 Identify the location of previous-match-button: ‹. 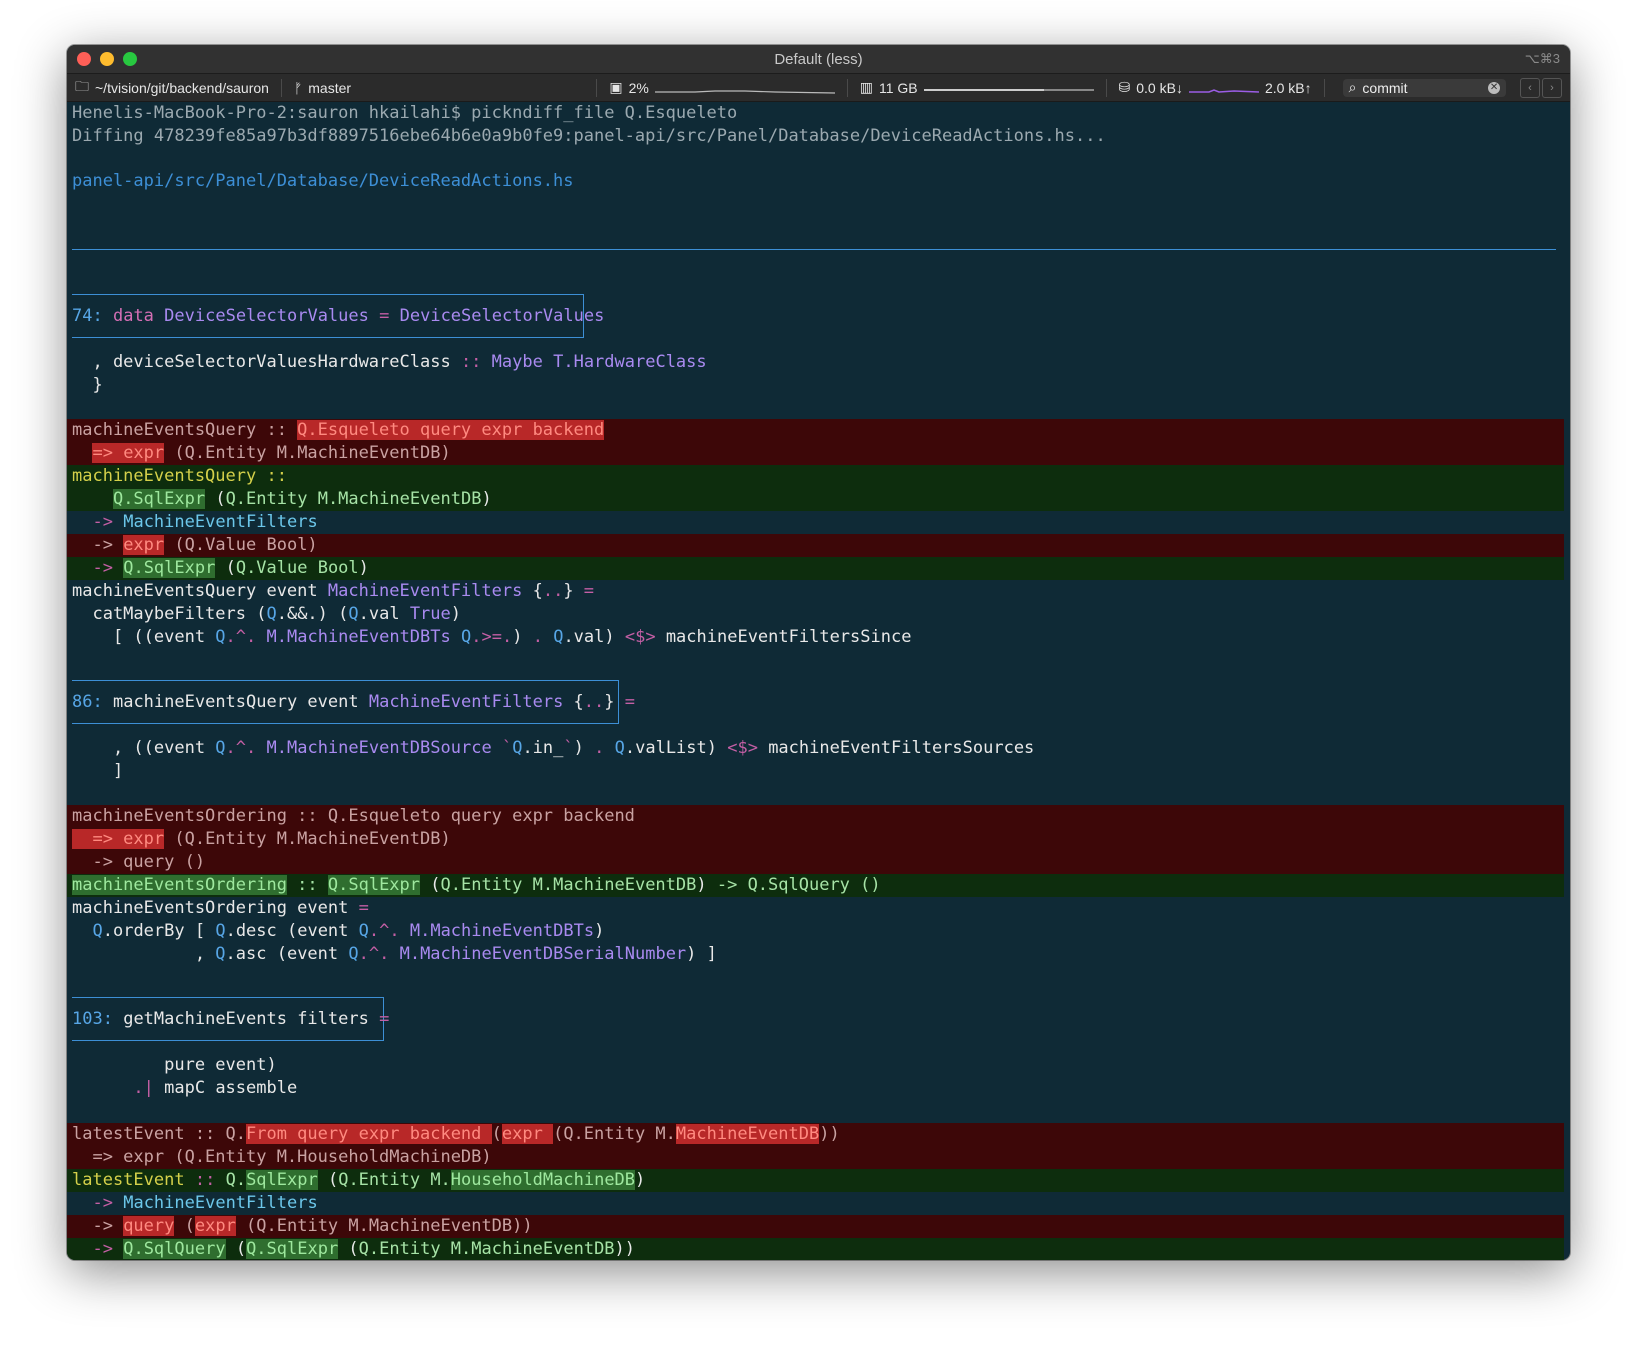
(1530, 87).